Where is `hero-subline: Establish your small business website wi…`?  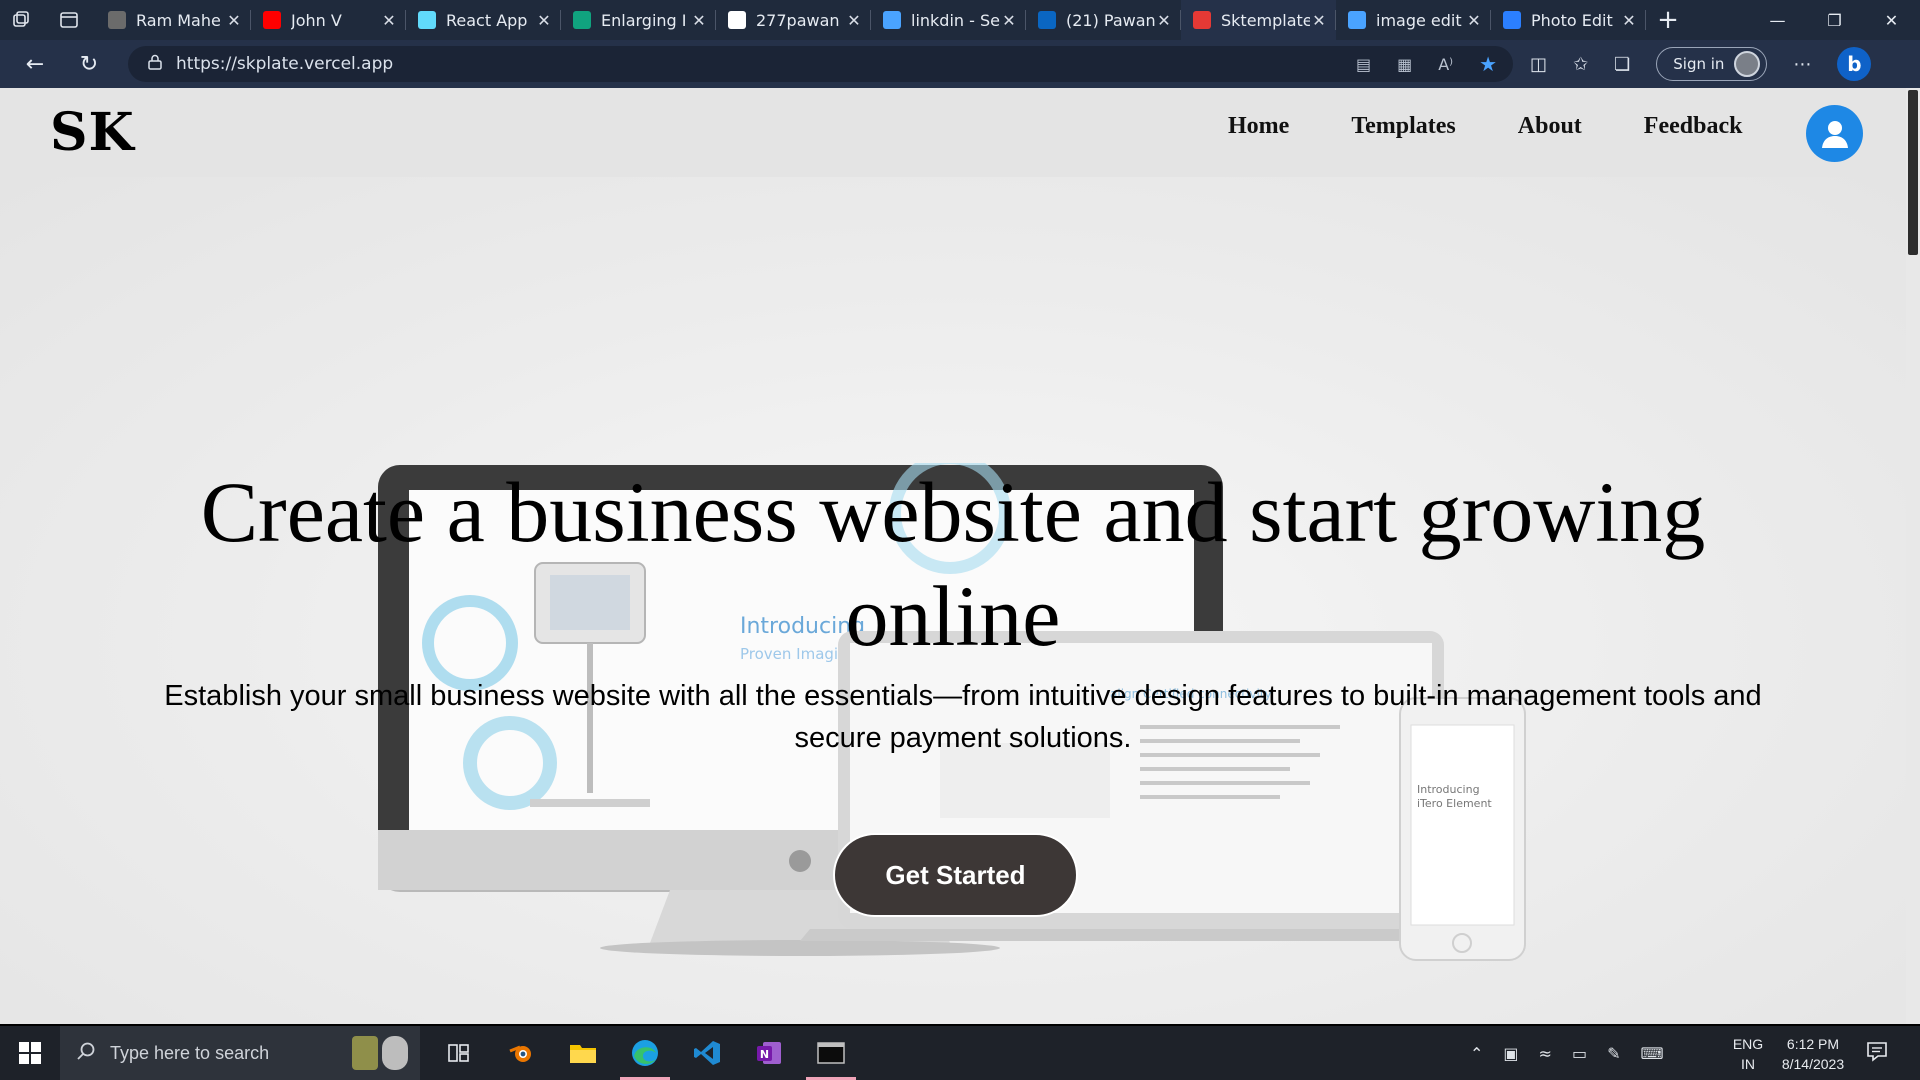
hero-subline: Establish your small business website wi… is located at coordinates (963, 717).